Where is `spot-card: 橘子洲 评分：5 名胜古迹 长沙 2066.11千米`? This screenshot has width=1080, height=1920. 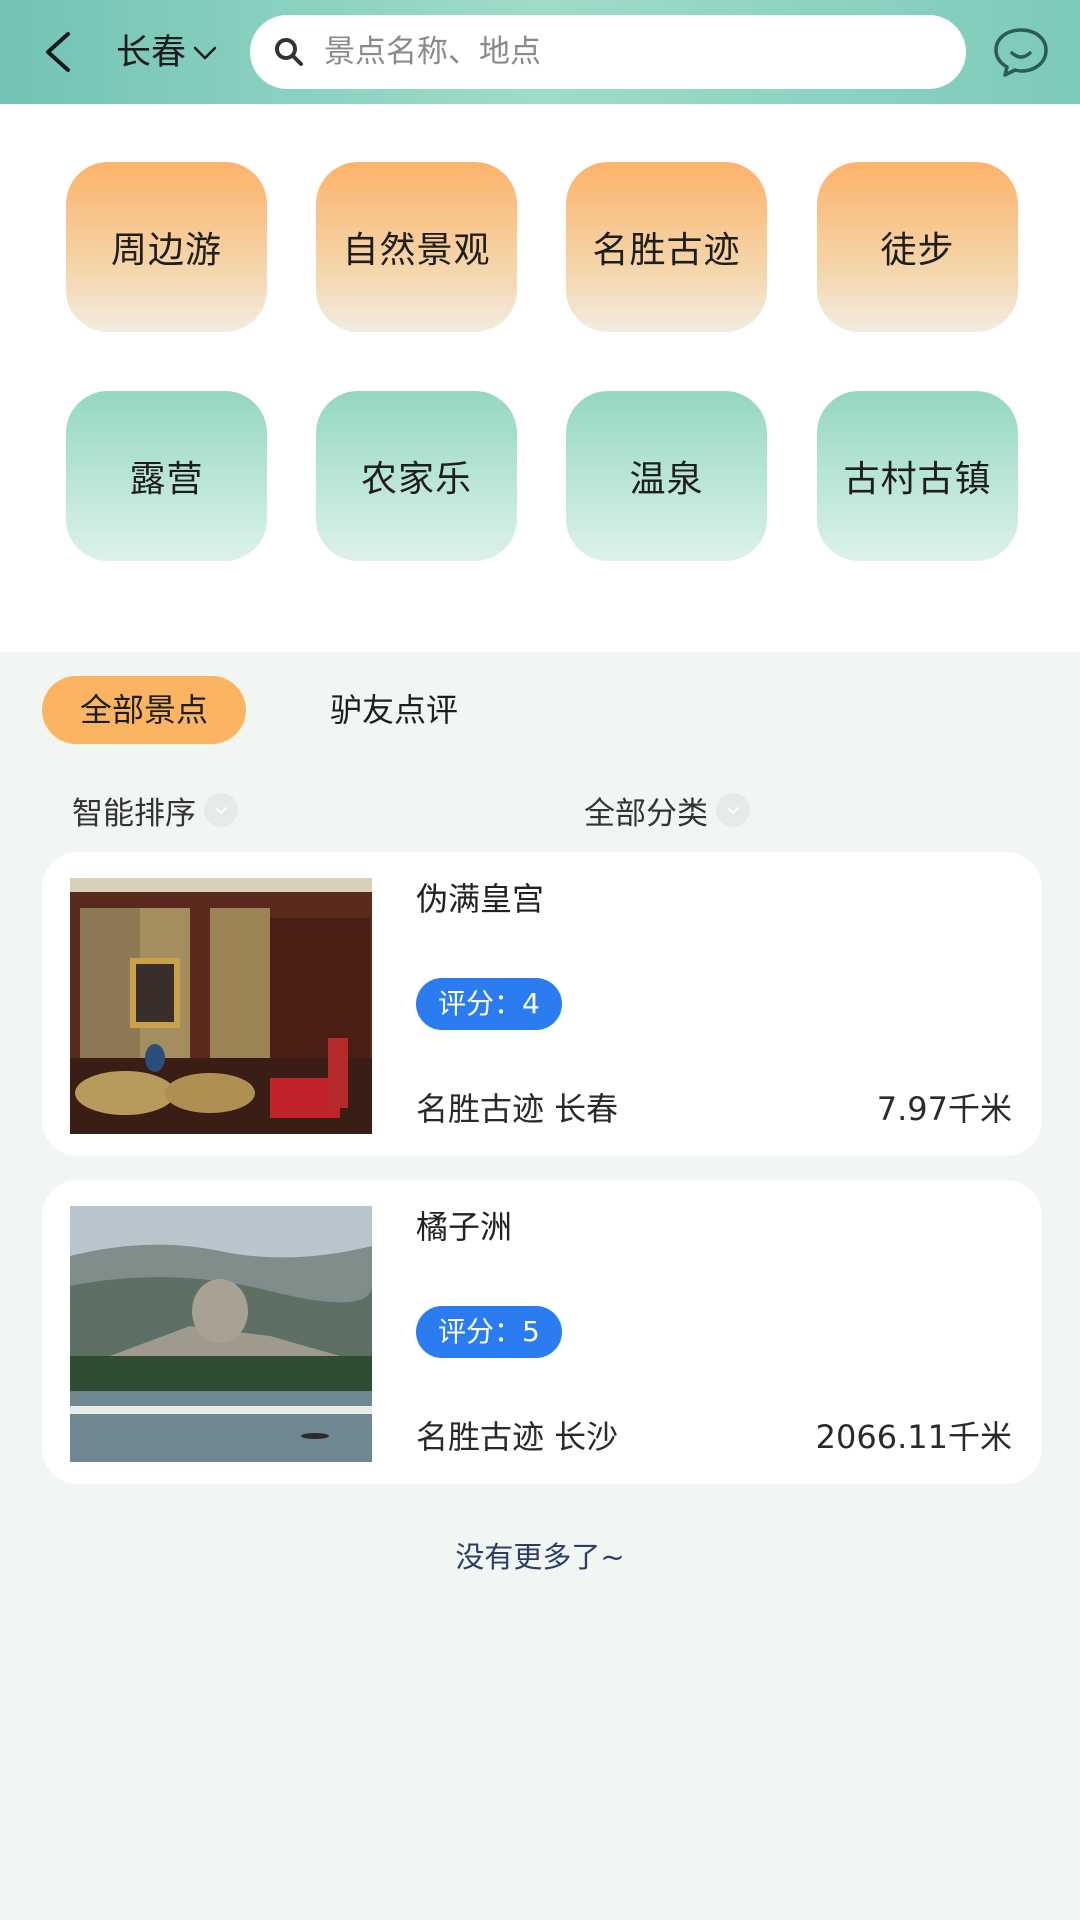 spot-card: 橘子洲 评分：5 名胜古迹 长沙 2066.11千米 is located at coordinates (542, 1332).